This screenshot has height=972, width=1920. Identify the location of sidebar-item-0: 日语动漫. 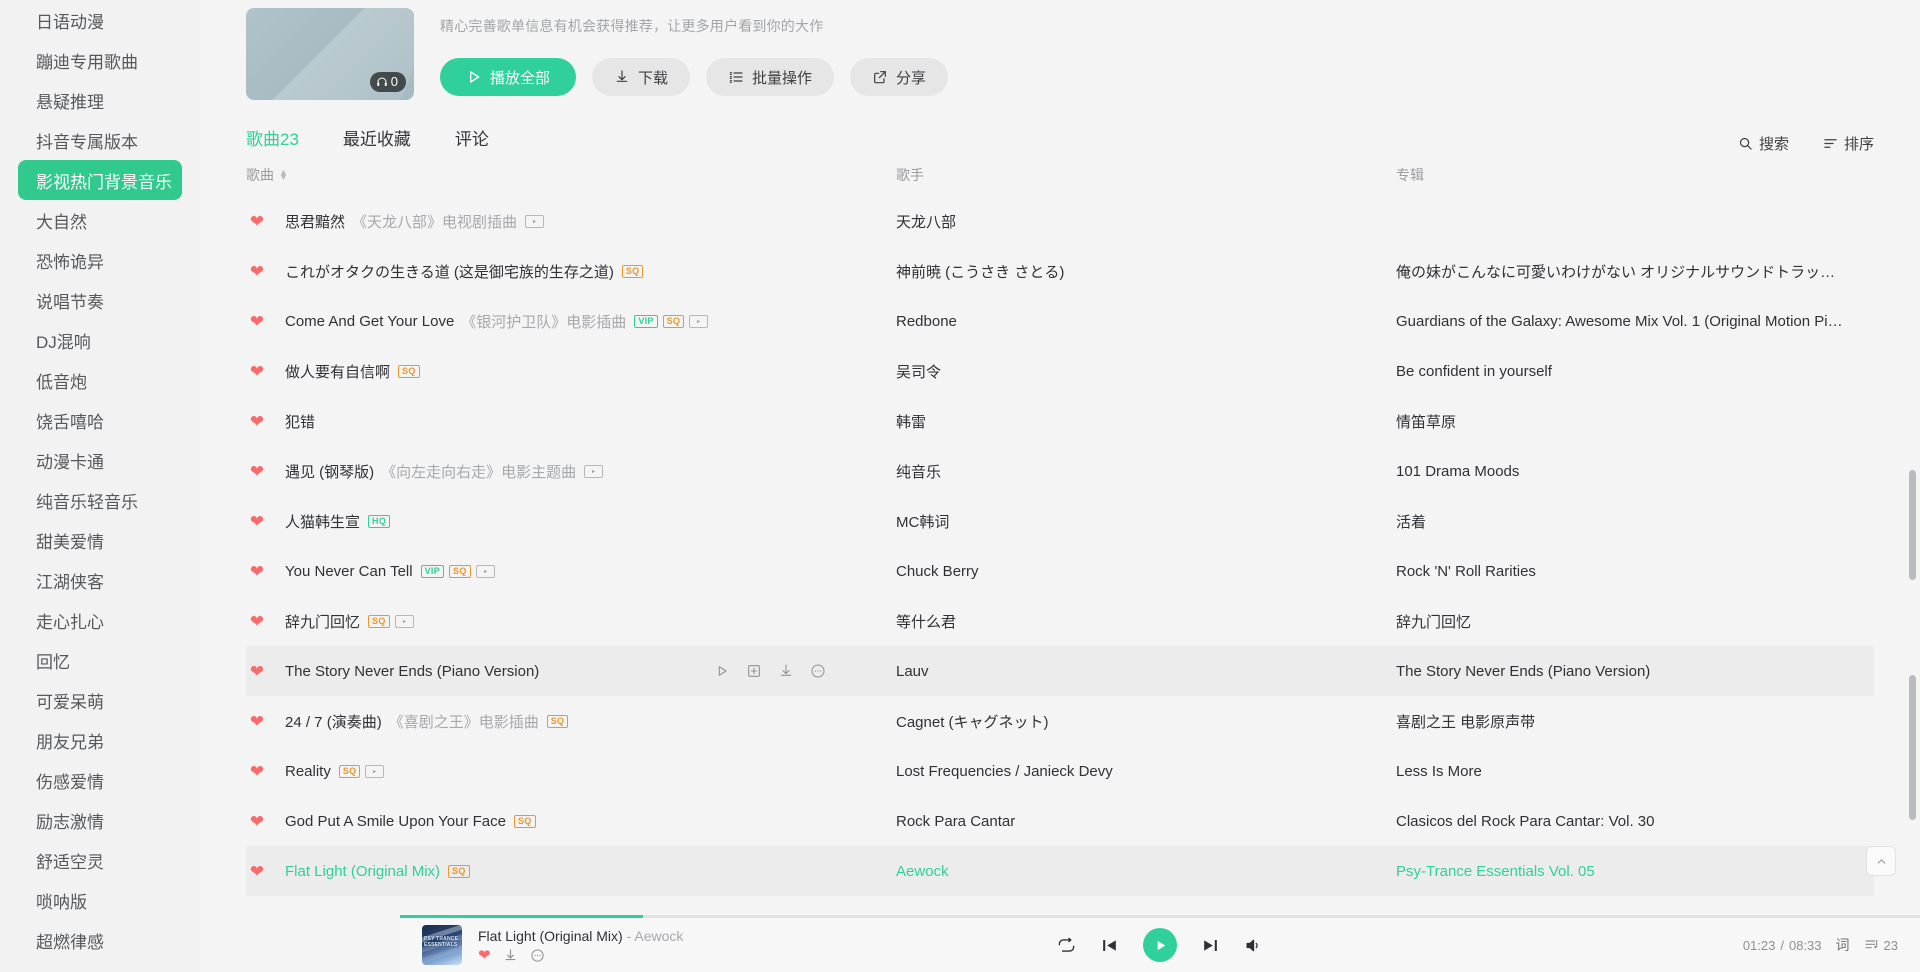
(100, 20).